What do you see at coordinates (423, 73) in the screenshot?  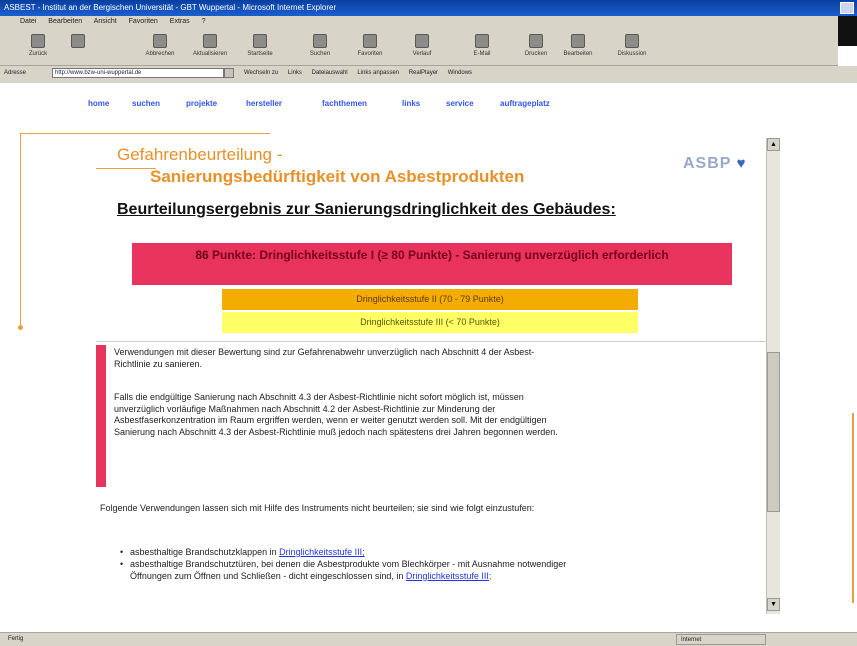 I see `links-item: RealPlayer` at bounding box center [423, 73].